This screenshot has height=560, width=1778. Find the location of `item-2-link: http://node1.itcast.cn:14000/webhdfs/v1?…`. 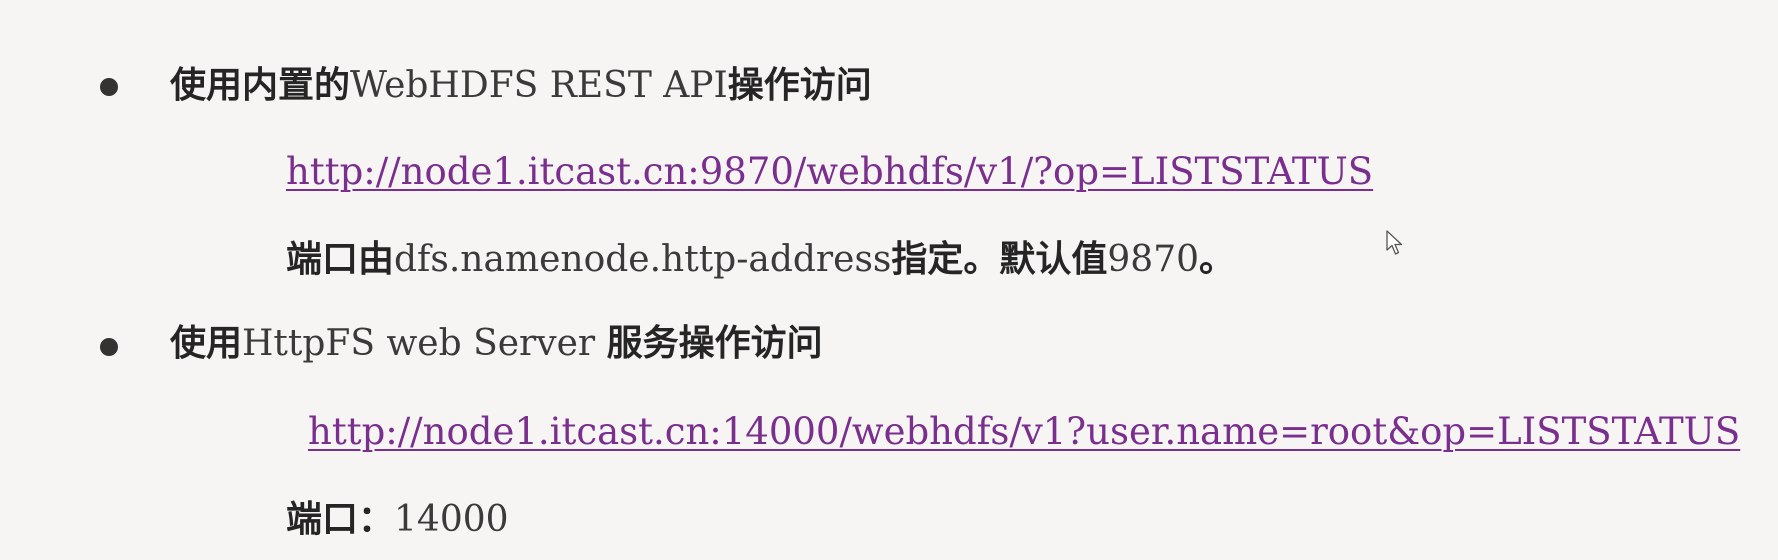

item-2-link: http://node1.itcast.cn:14000/webhdfs/v1?… is located at coordinates (1024, 432).